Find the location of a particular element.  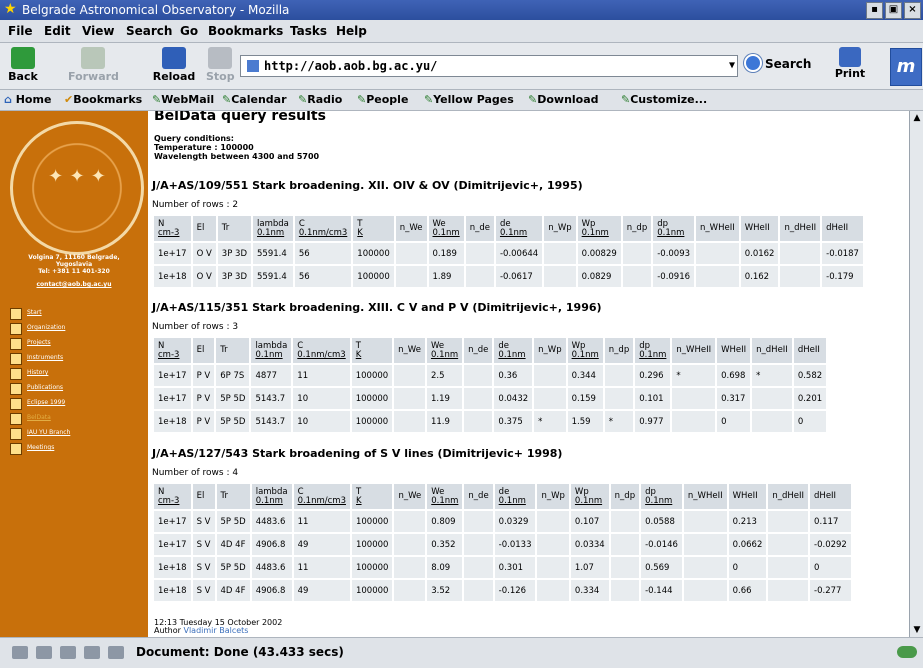

forward-label: Forward is located at coordinates (93, 76).